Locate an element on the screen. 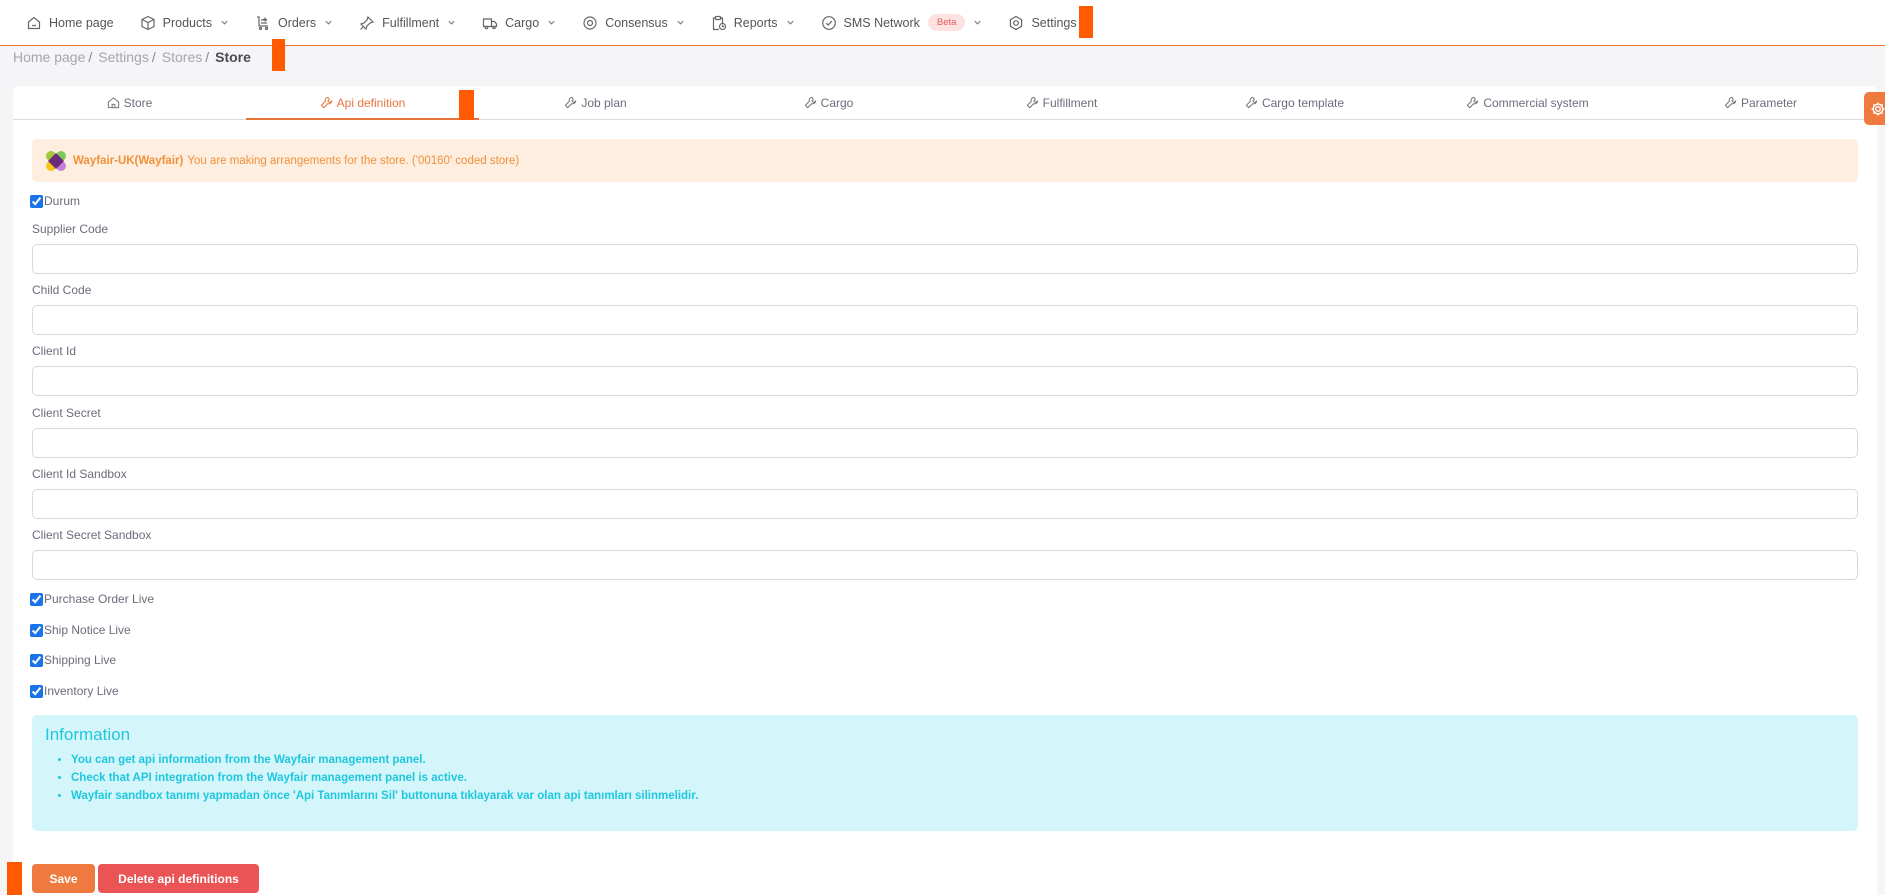 This screenshot has width=1885, height=895. tab-job-plan: Job plan is located at coordinates (595, 102).